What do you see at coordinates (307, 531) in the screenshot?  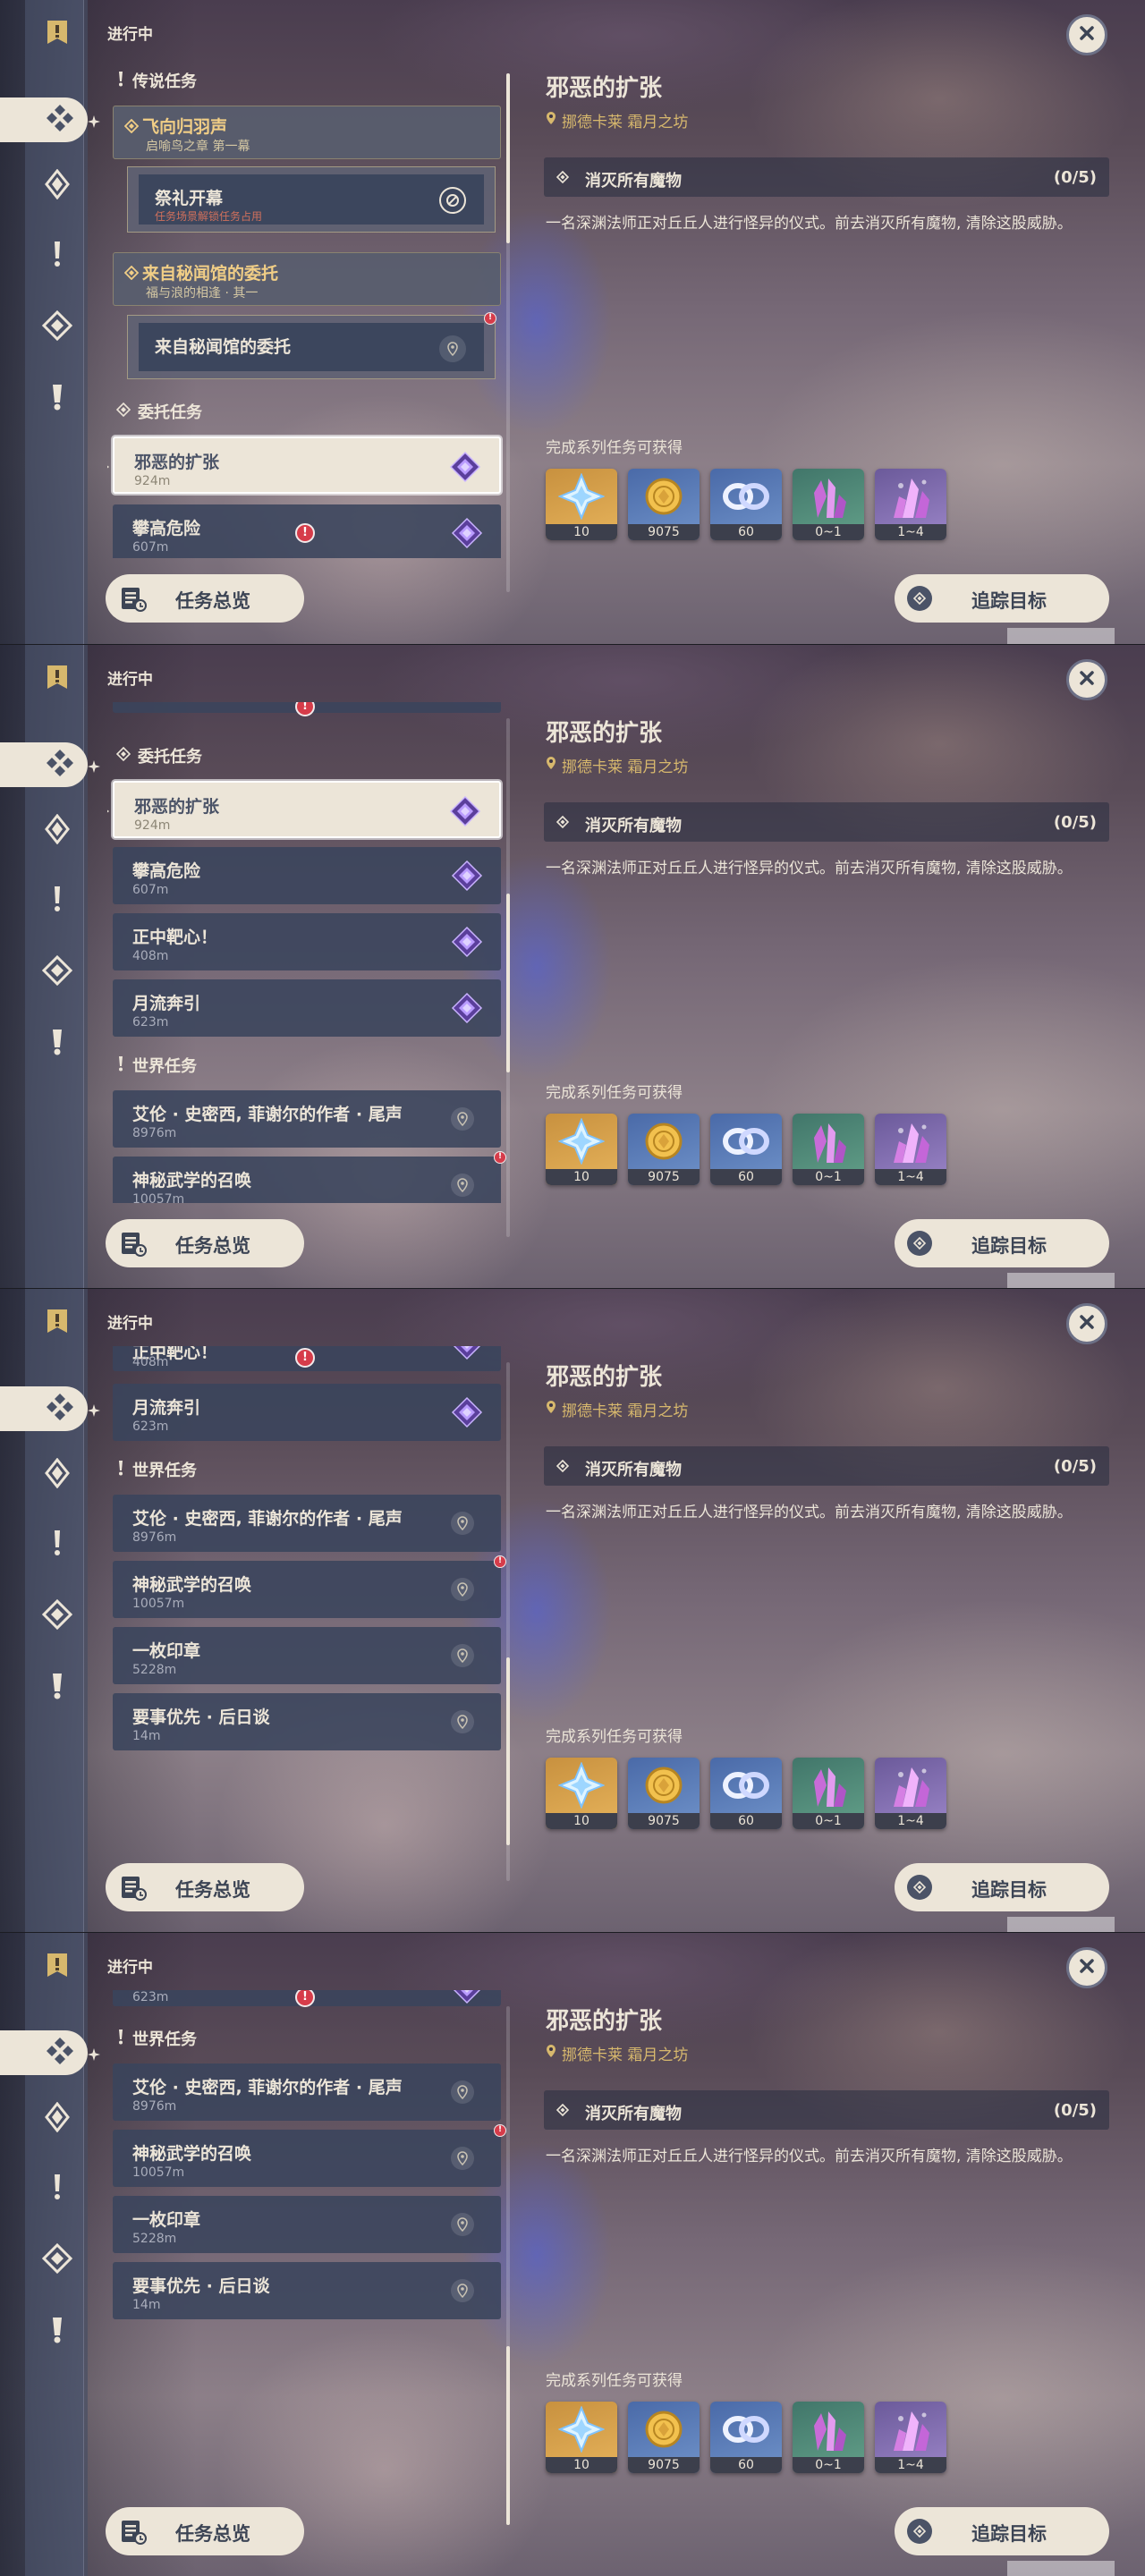 I see `quest-list-item: 攀高危险 607m!` at bounding box center [307, 531].